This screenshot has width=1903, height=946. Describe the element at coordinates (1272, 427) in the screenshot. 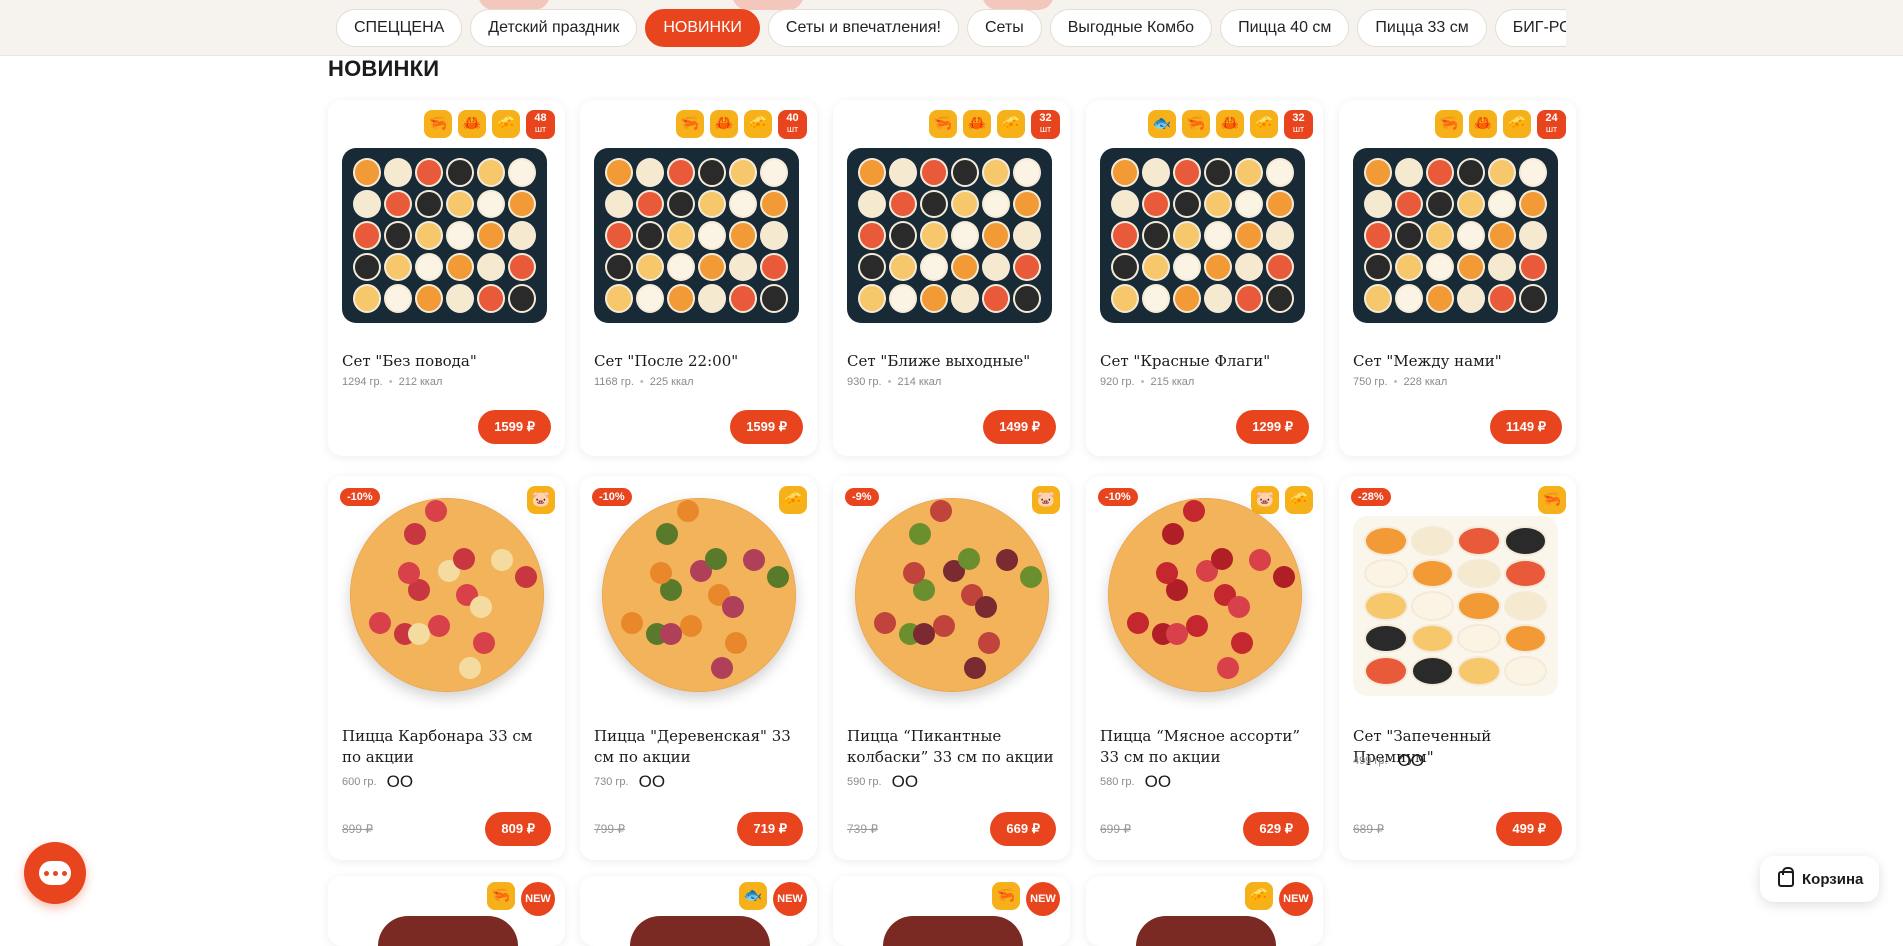

I see `price-button: 1299 ₽` at that location.